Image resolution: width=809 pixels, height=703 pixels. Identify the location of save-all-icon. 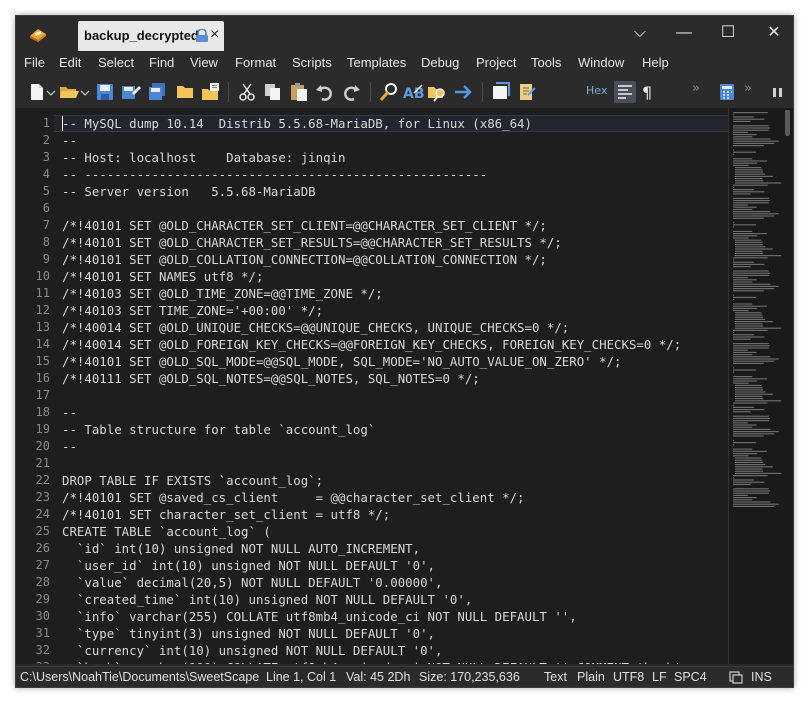
(157, 92).